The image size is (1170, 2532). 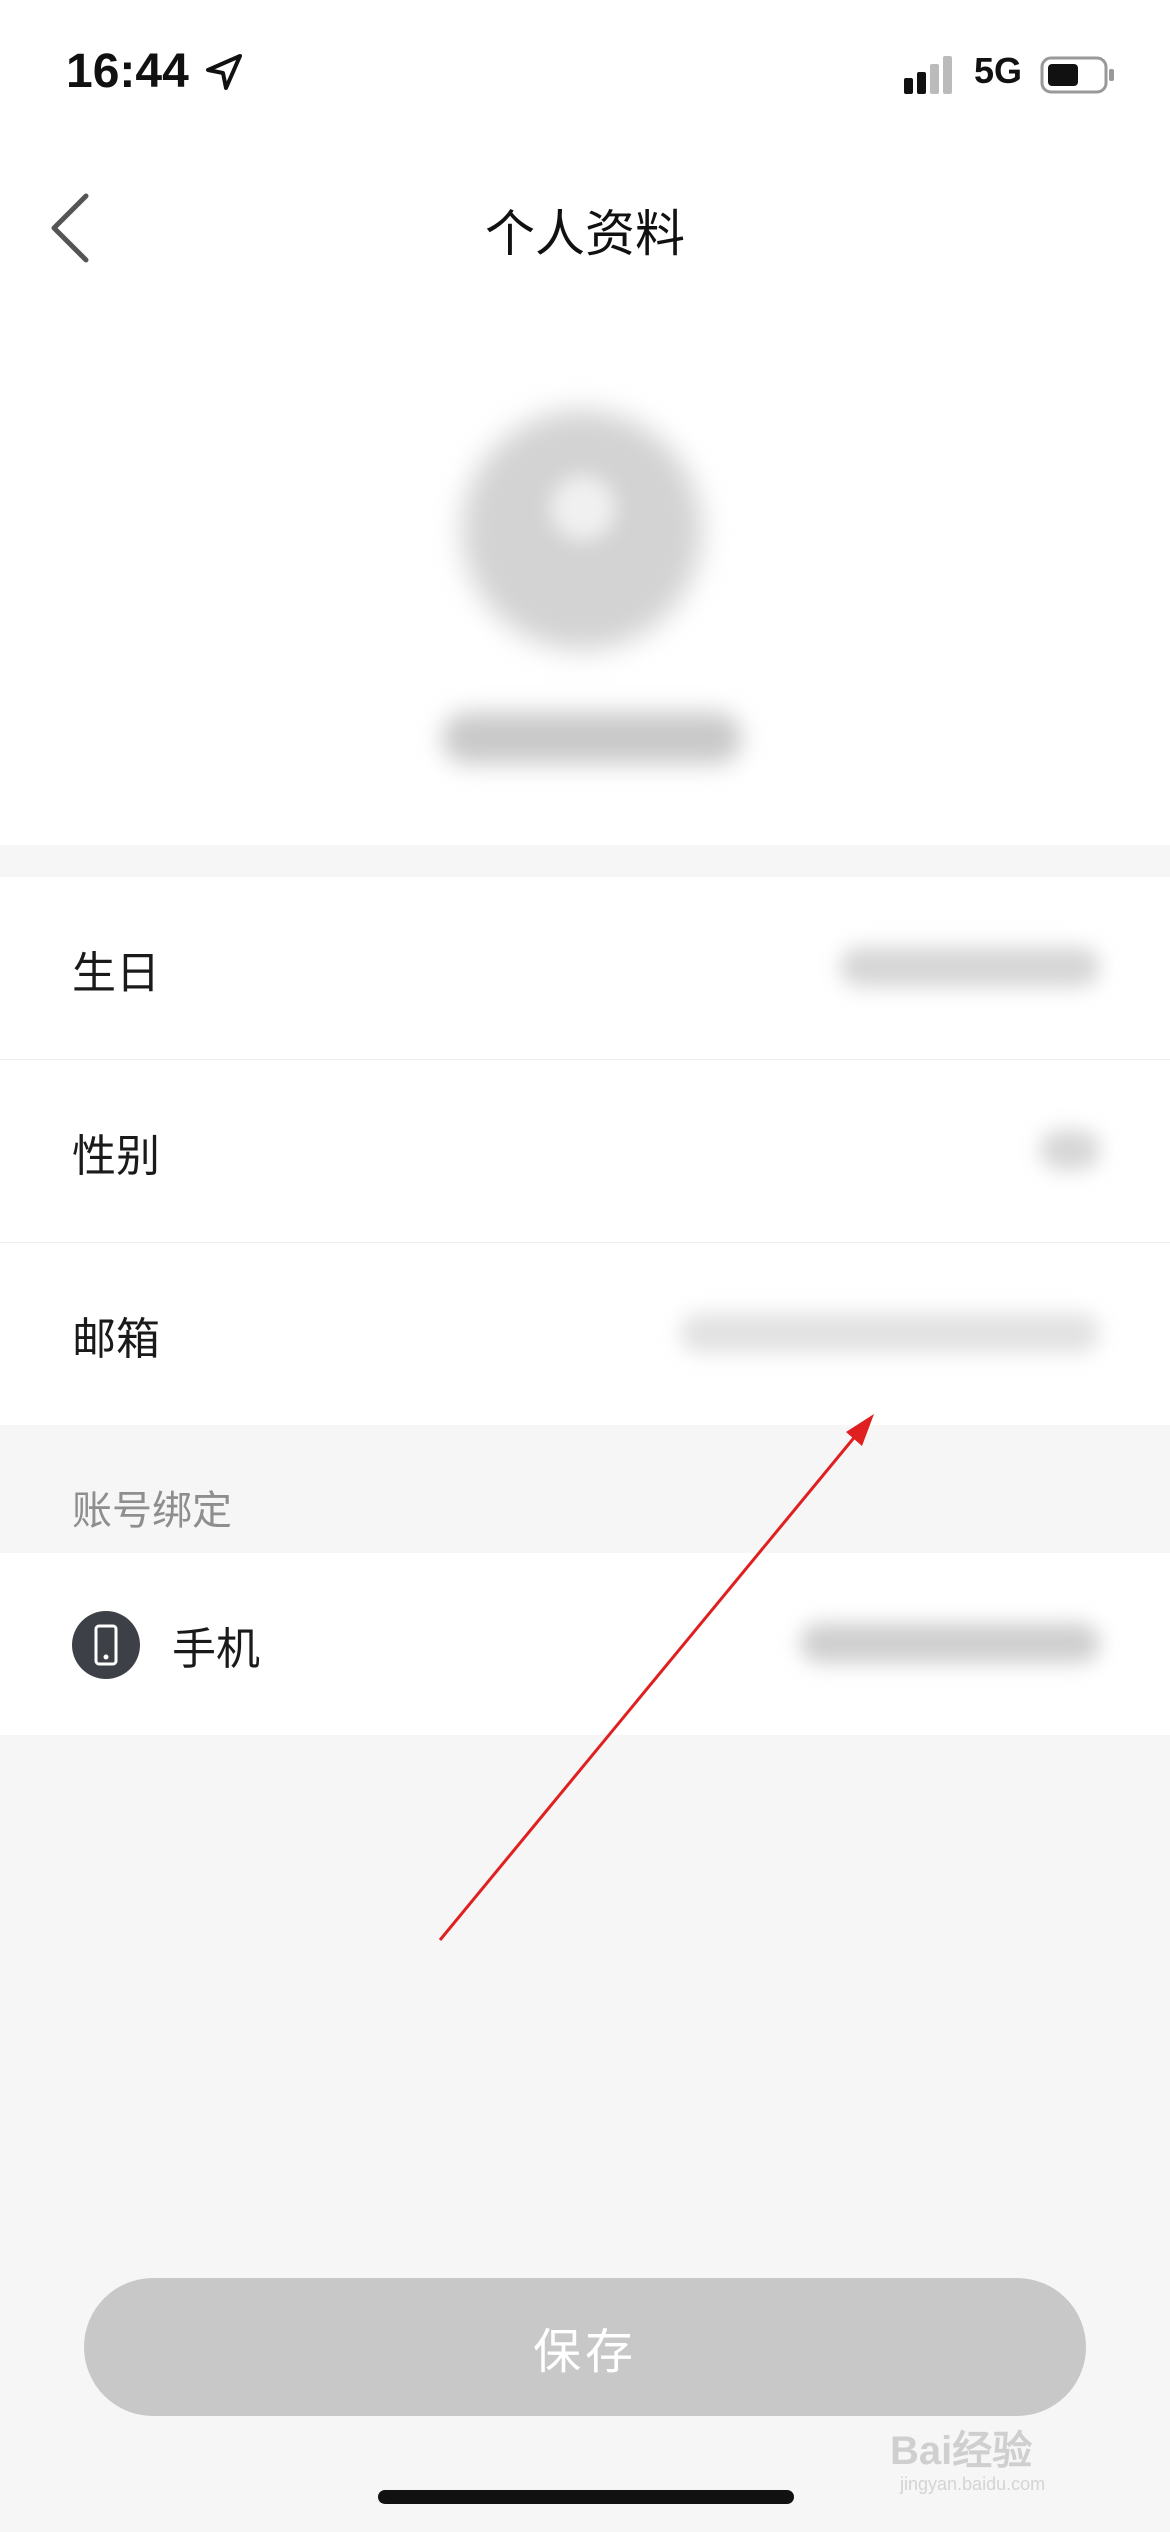 I want to click on phone-icon, so click(x=106, y=1645).